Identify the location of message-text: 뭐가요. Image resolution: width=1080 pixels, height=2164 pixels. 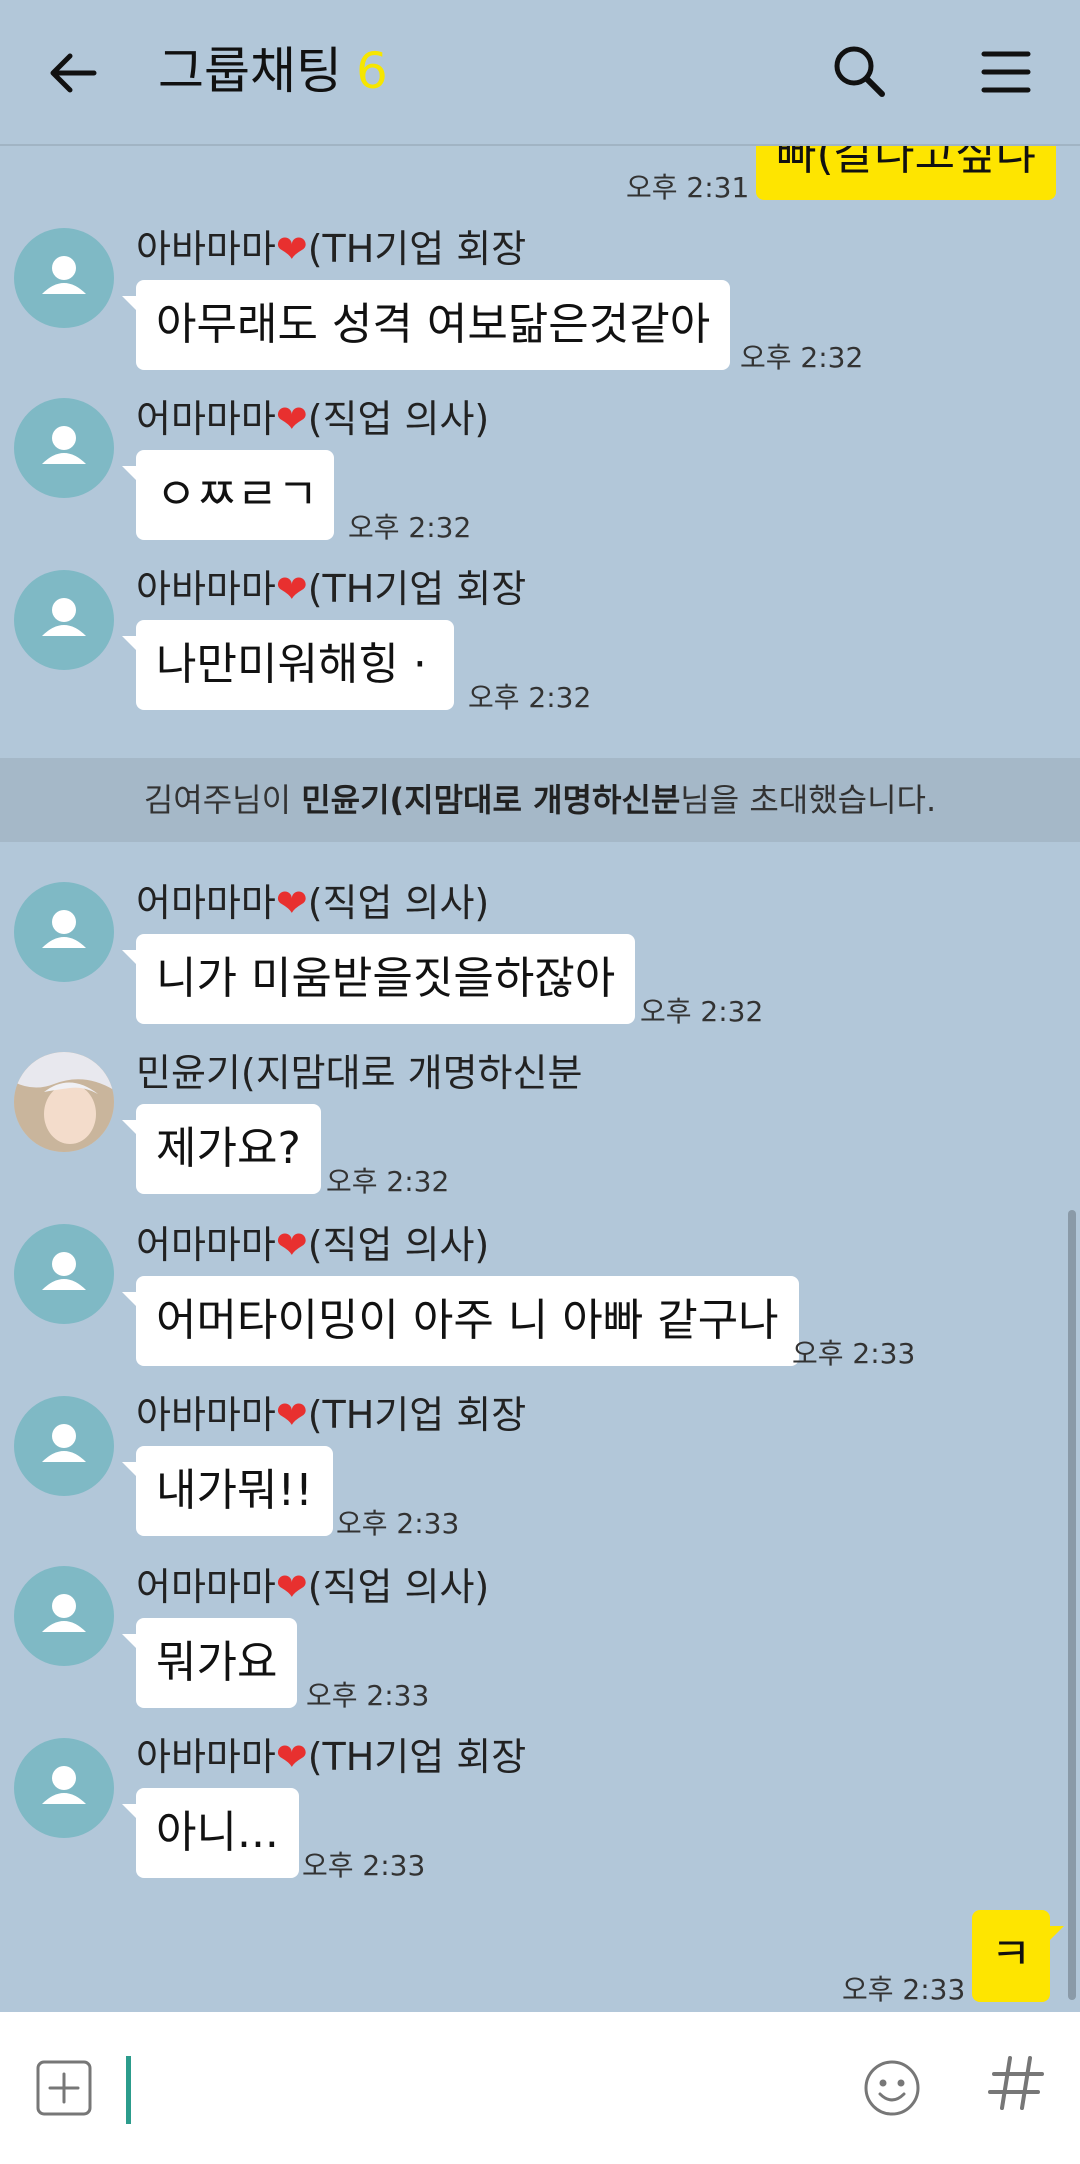
(217, 1662).